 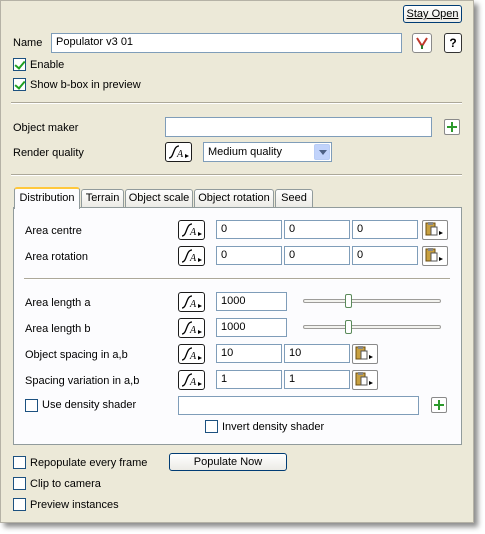 What do you see at coordinates (82, 381) in the screenshot?
I see `spacing-variation-label: Spacing variation in a,b` at bounding box center [82, 381].